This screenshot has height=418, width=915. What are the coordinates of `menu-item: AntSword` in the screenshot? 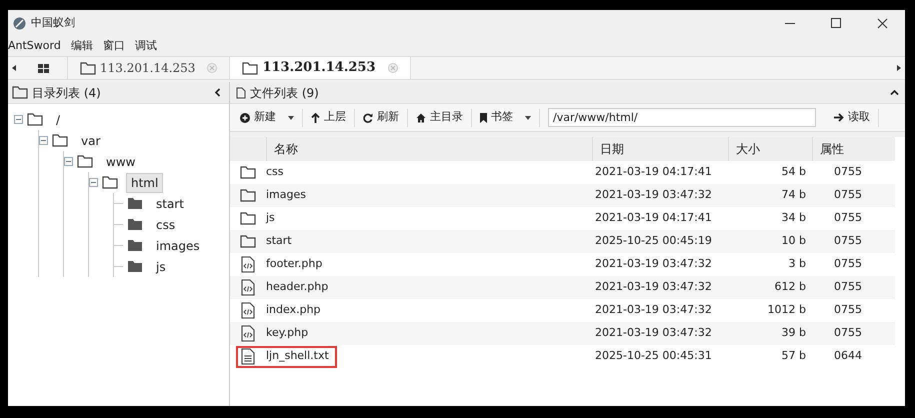 It's located at (34, 46).